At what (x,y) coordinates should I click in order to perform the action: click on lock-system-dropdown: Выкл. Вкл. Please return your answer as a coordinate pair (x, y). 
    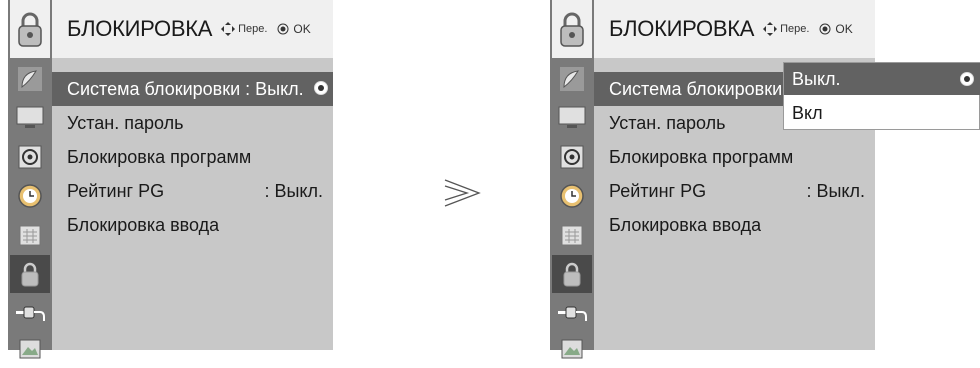
    Looking at the image, I should click on (881, 96).